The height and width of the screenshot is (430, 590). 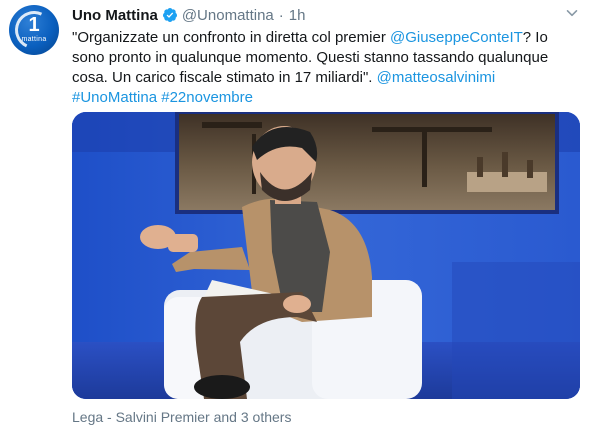 I want to click on author-name: Uno Mattina, so click(x=115, y=15).